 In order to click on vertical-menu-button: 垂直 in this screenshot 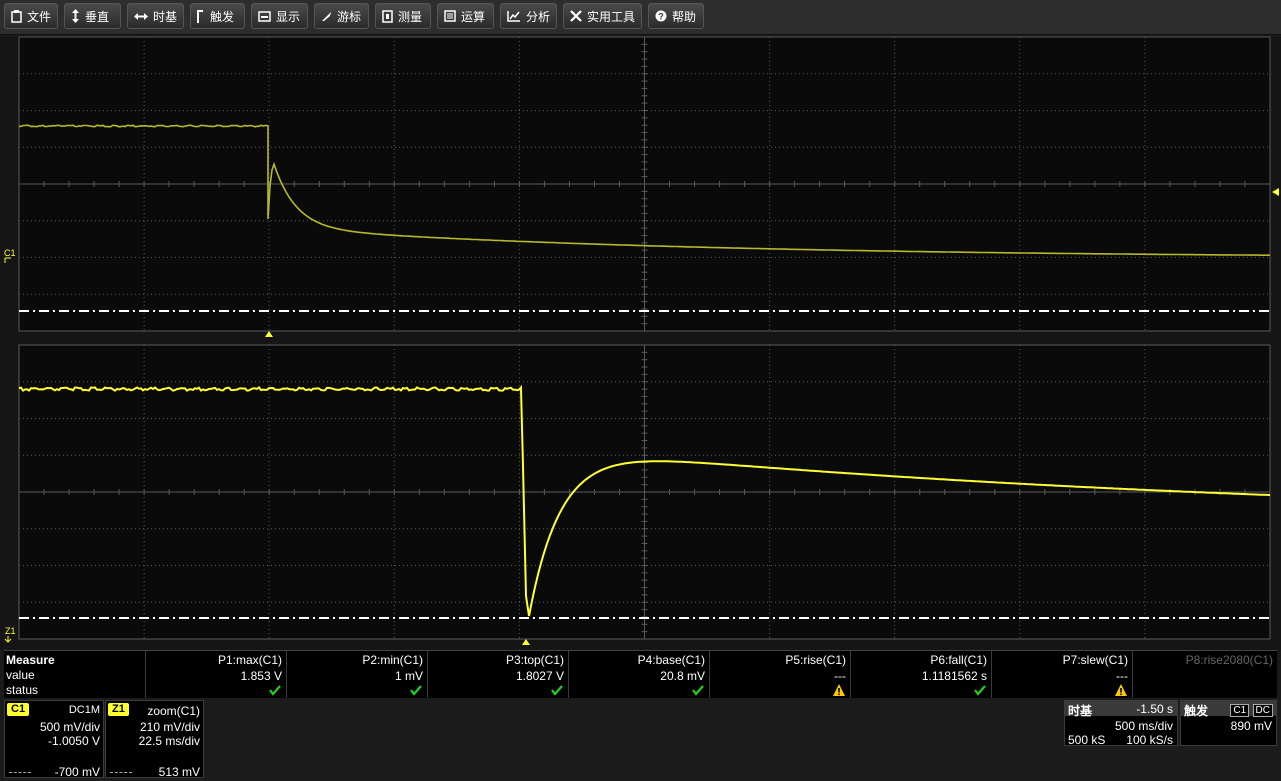, I will do `click(92, 16)`.